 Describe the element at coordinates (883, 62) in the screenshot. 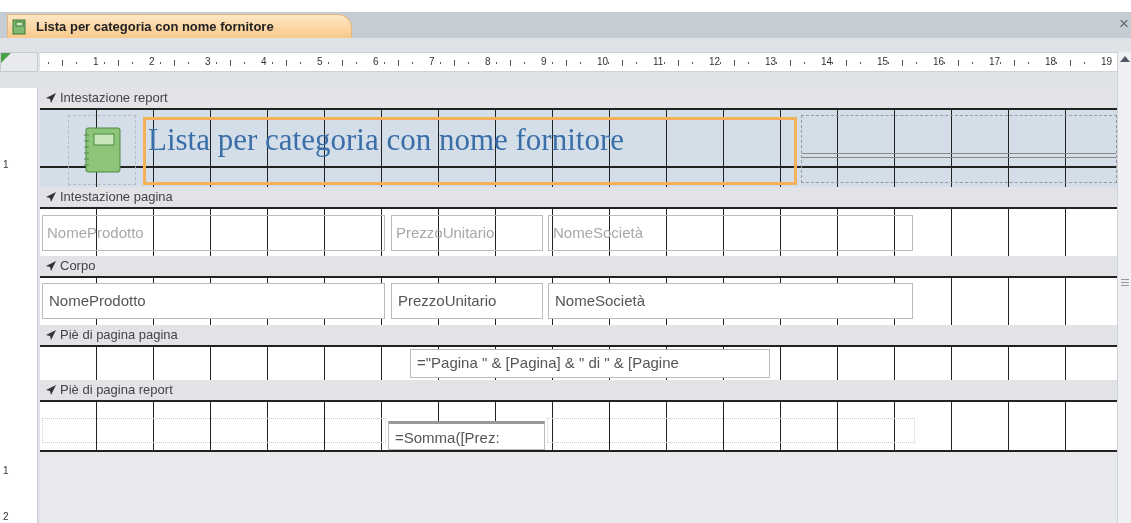

I see `ruler-number: 15` at that location.